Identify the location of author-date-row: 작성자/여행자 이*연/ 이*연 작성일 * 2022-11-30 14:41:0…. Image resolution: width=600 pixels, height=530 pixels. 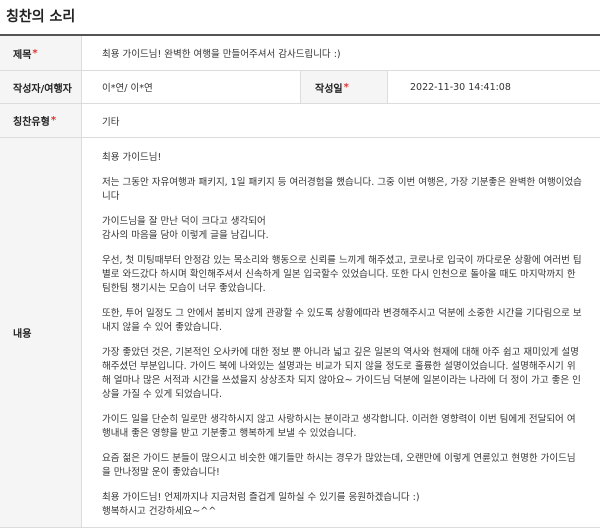
(300, 87).